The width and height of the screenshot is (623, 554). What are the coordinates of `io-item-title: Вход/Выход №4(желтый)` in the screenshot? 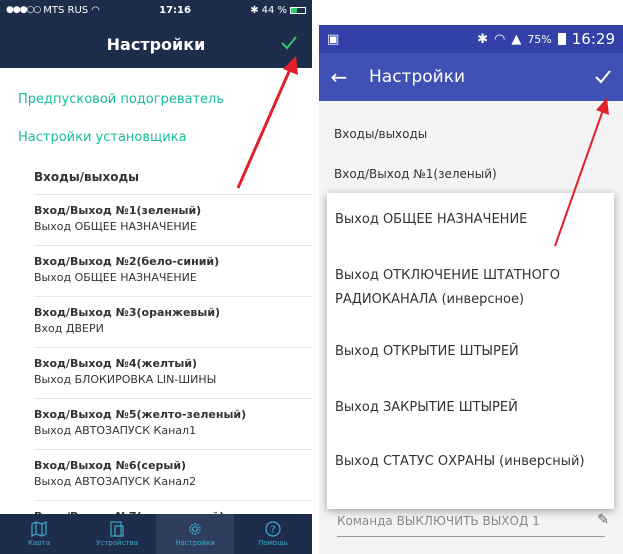 It's located at (116, 363).